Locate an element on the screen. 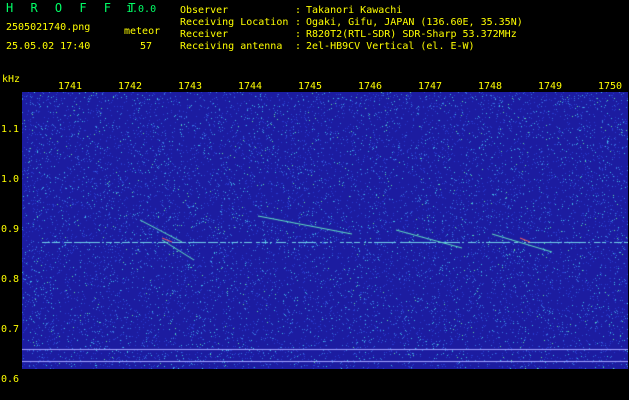 The width and height of the screenshot is (629, 400). info-key-location: Receiving Location is located at coordinates (234, 22).